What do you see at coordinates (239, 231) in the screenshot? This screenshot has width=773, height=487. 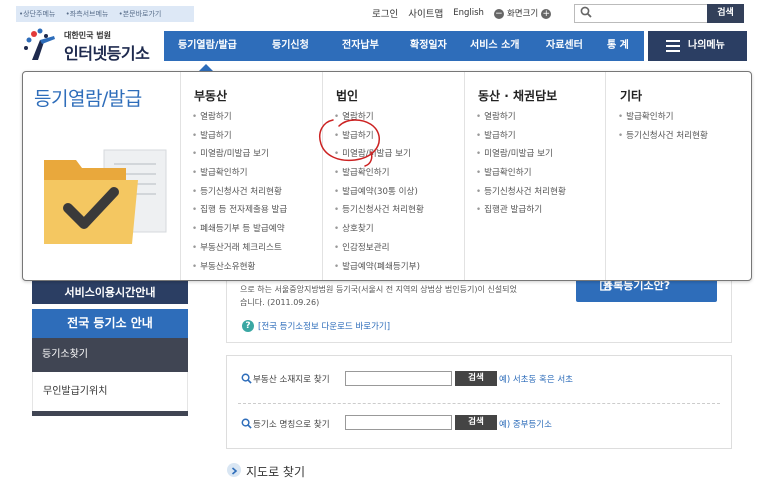 I see `menu-item: 폐쇄등기부 등 발급예약` at bounding box center [239, 231].